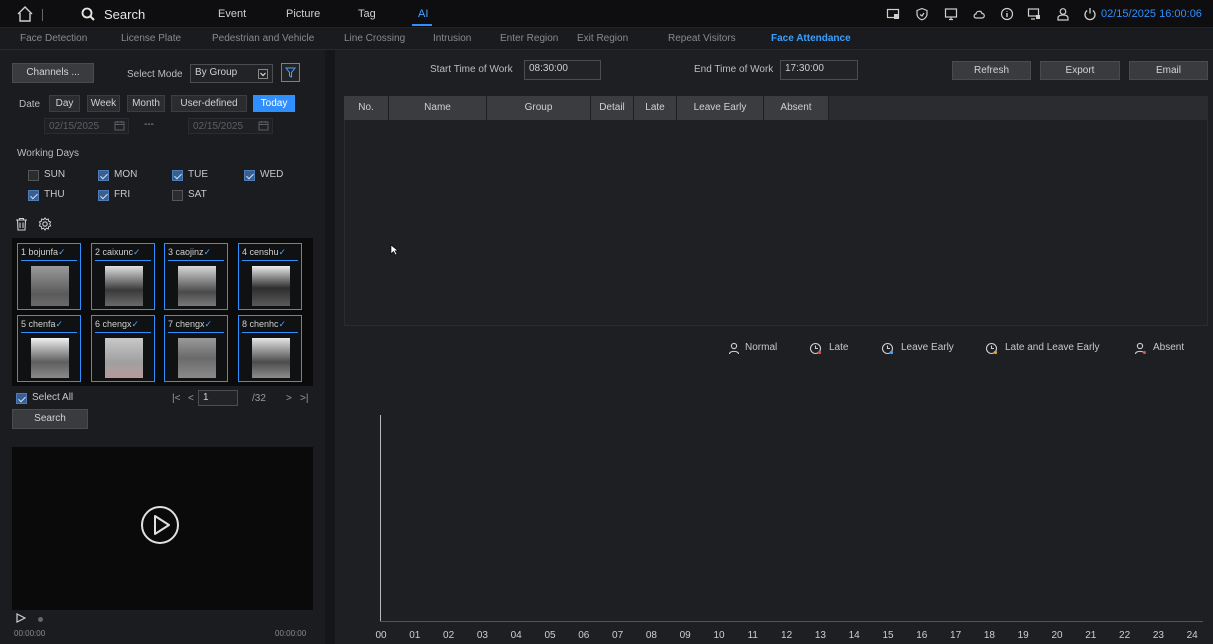 The image size is (1213, 644). Describe the element at coordinates (232, 14) in the screenshot. I see `tab-event: Event` at that location.